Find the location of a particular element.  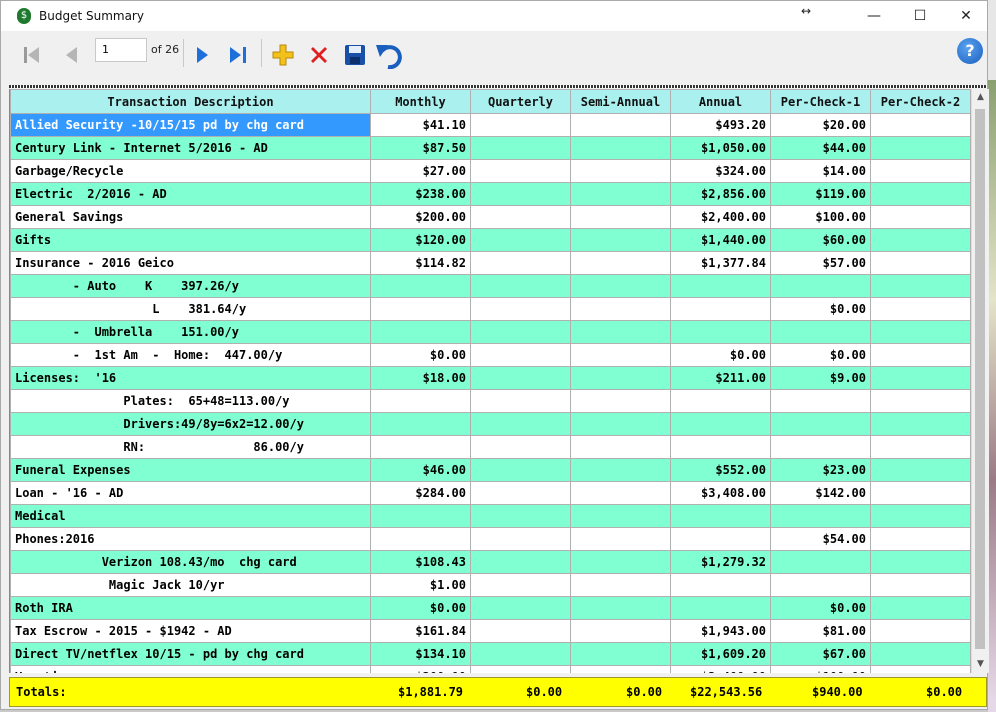

cell-description: Verizon 108.43/mo chg card is located at coordinates (190, 562).